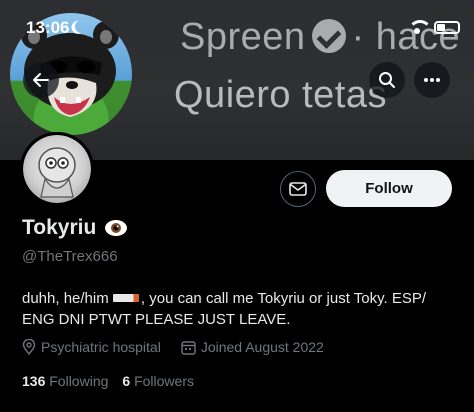 This screenshot has height=412, width=474. What do you see at coordinates (48, 27) in the screenshot?
I see `status-time-text: 13:06` at bounding box center [48, 27].